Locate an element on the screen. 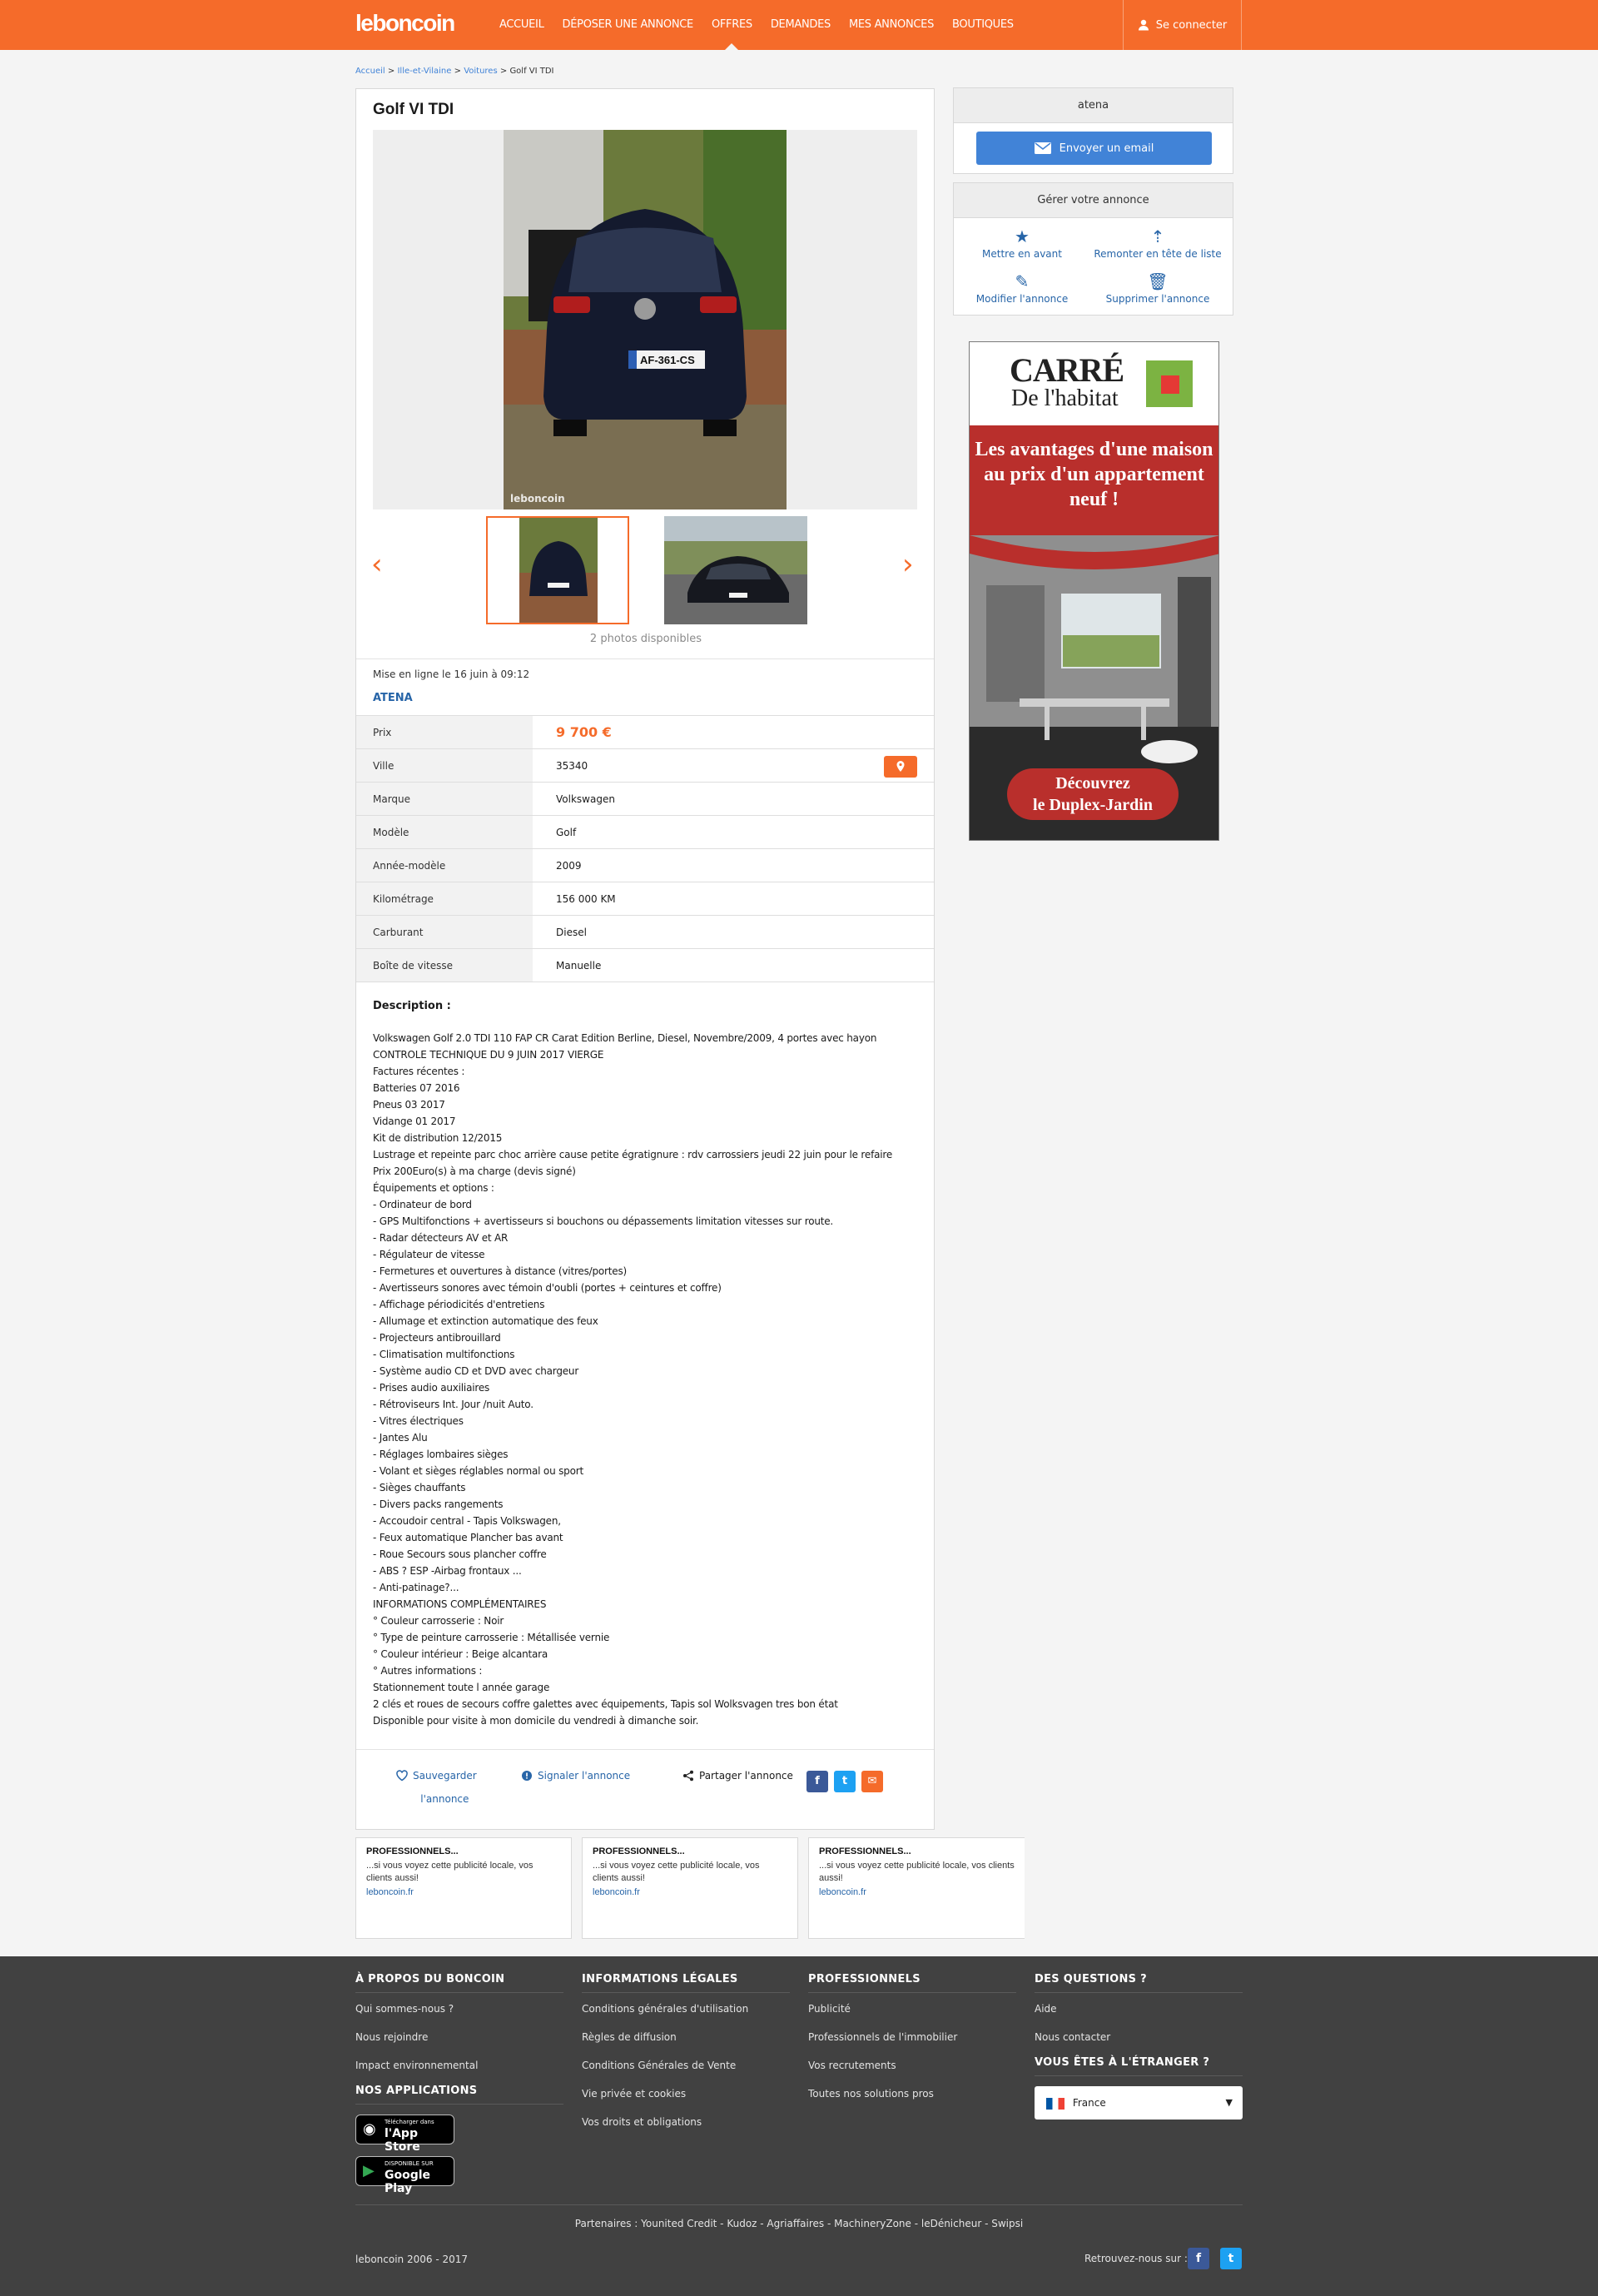 The height and width of the screenshot is (2296, 1598). nav-offres: OFFRES is located at coordinates (732, 25).